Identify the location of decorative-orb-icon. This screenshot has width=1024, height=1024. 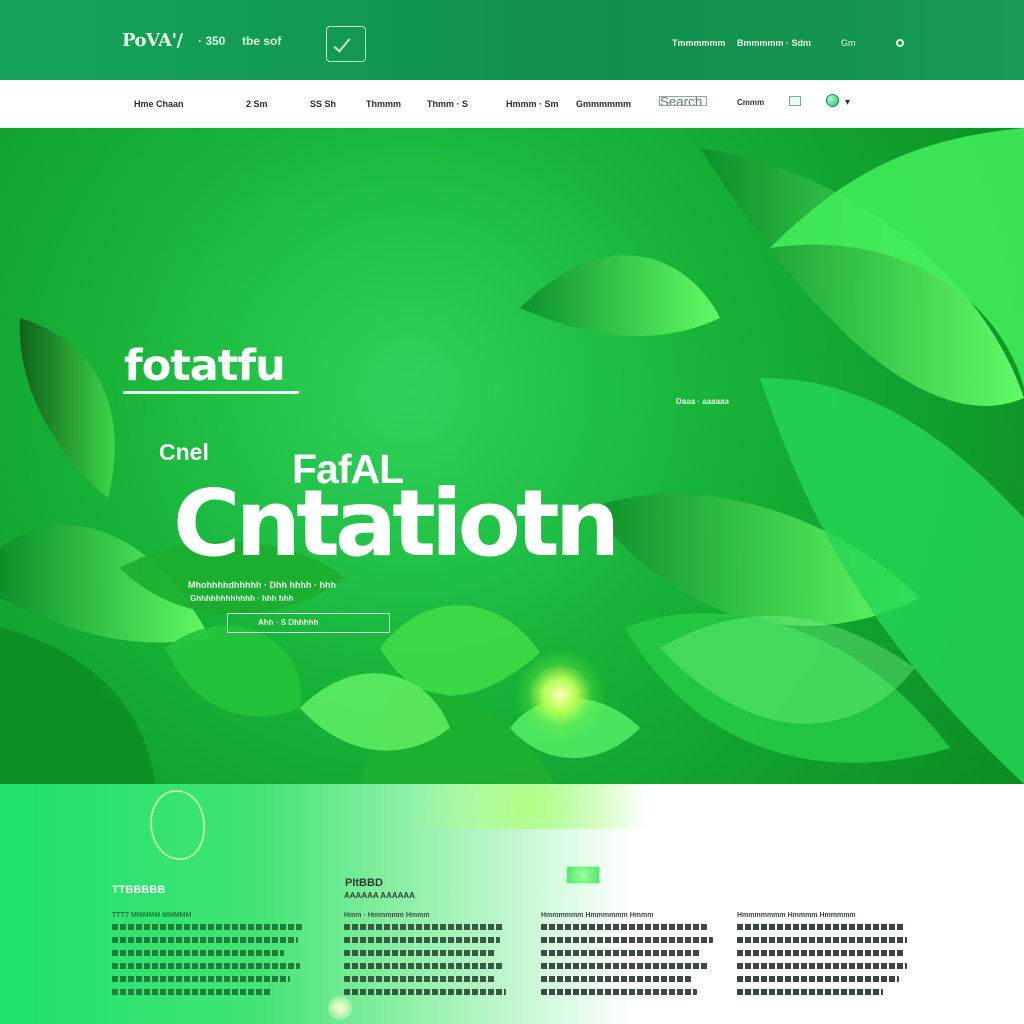
(177, 825).